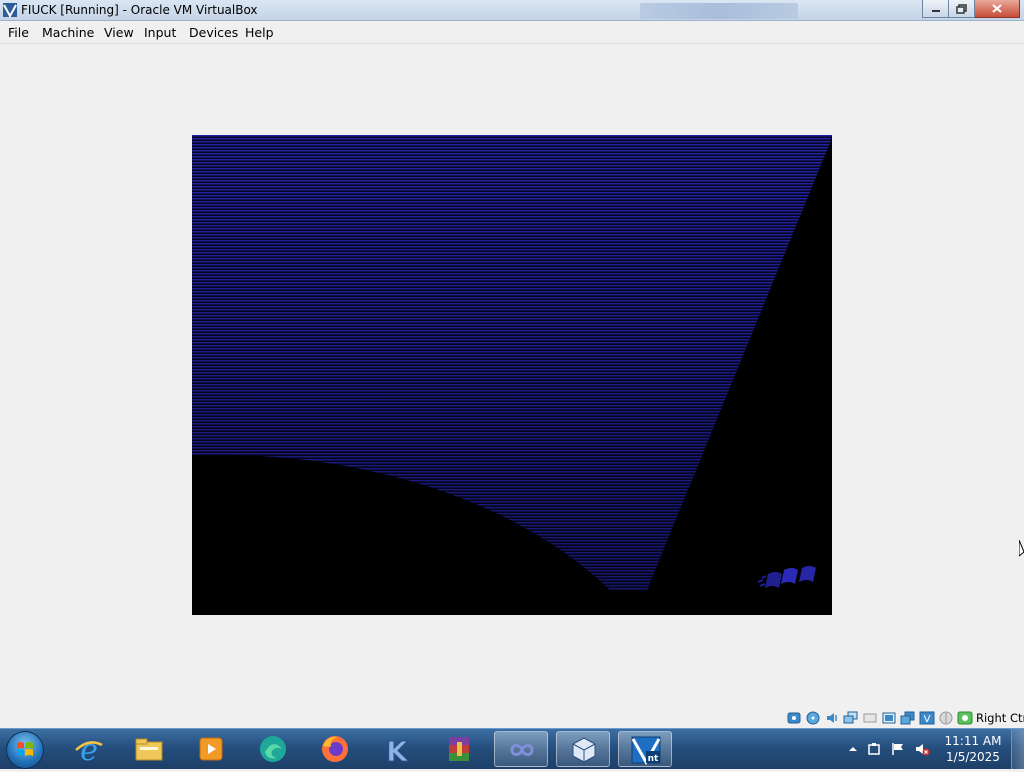 The height and width of the screenshot is (772, 1024). What do you see at coordinates (653, 759) in the screenshot?
I see `svg-text: nt` at bounding box center [653, 759].